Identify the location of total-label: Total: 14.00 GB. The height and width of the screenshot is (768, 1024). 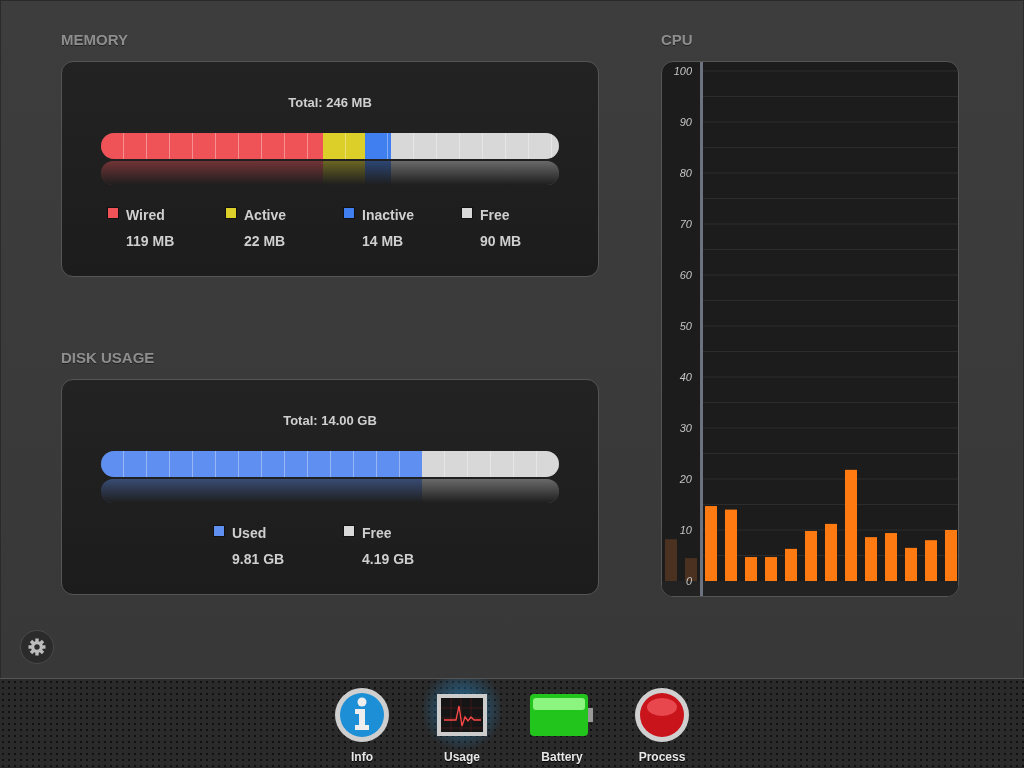
(330, 419).